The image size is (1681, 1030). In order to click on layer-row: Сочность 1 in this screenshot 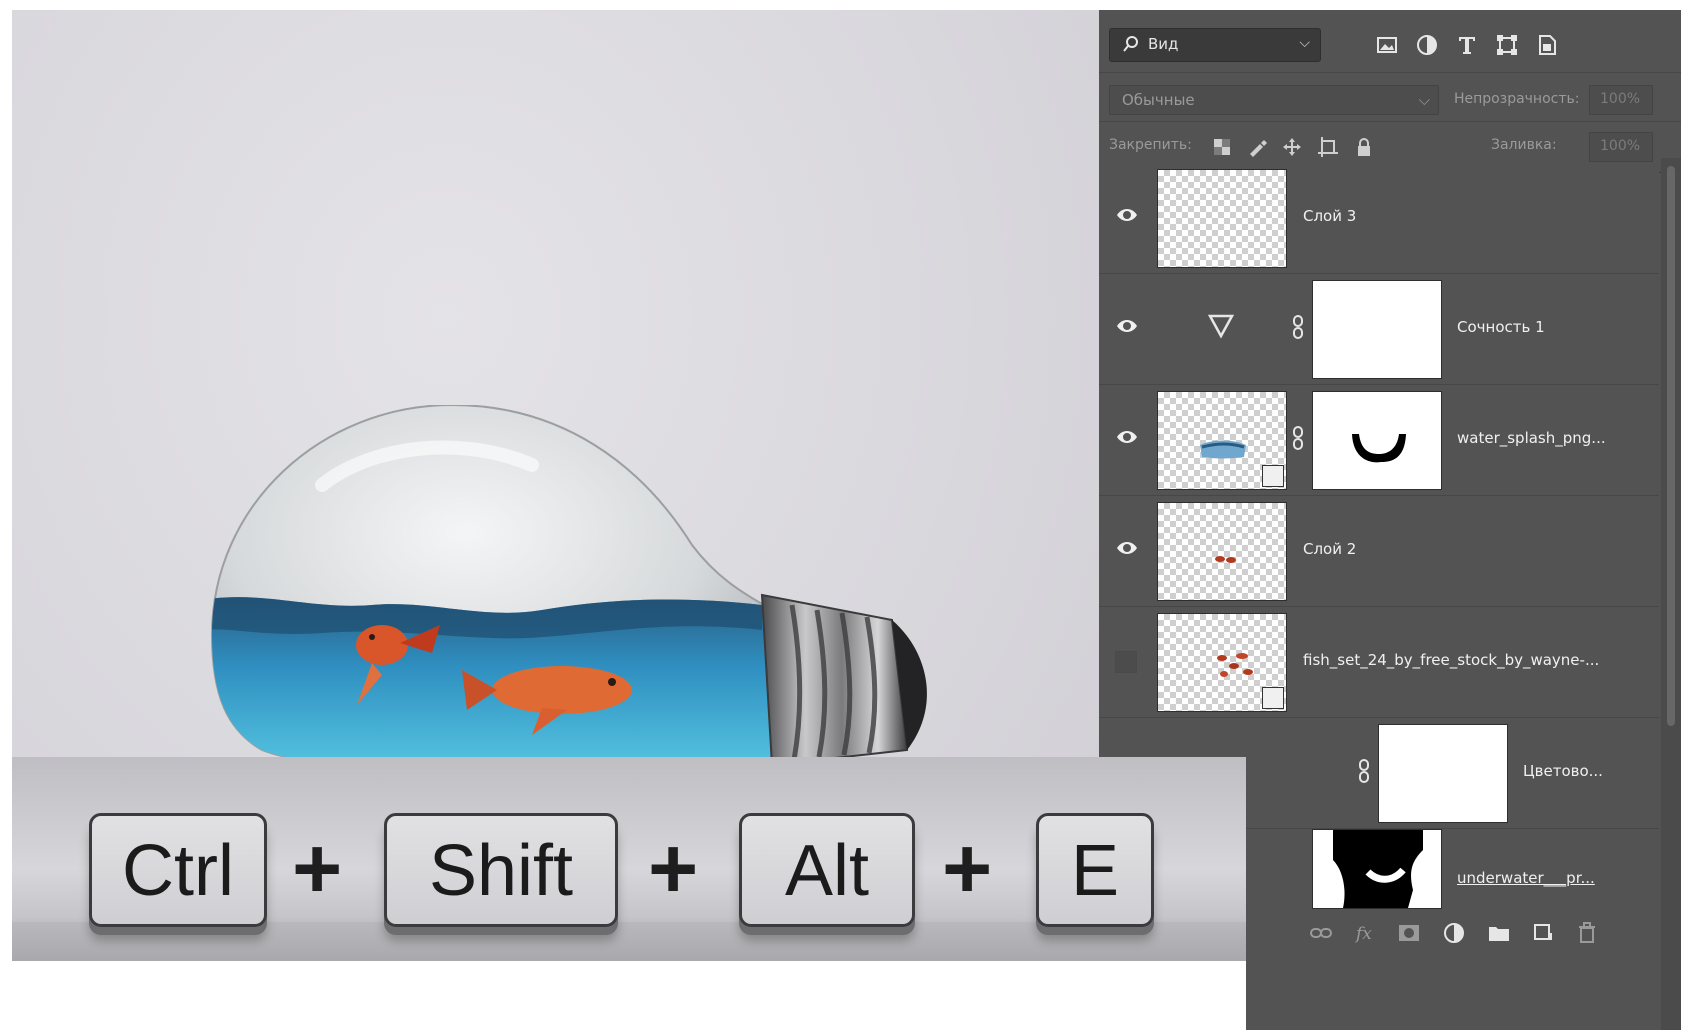, I will do `click(1379, 329)`.